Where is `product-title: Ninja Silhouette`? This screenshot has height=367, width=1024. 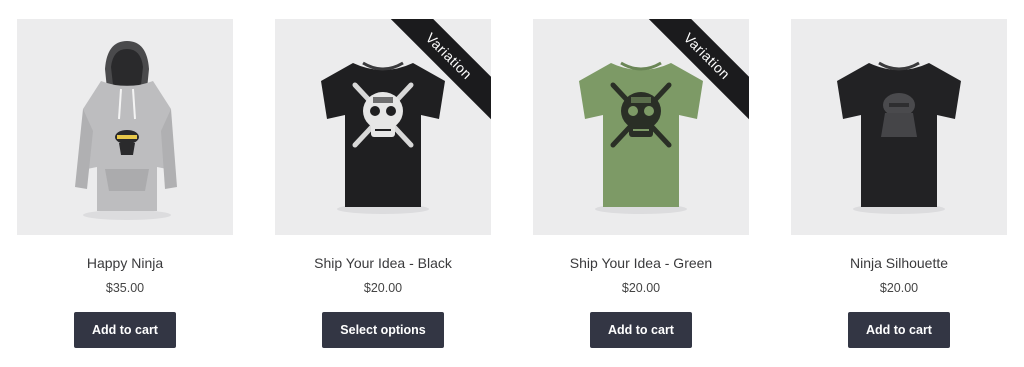 product-title: Ninja Silhouette is located at coordinates (899, 263).